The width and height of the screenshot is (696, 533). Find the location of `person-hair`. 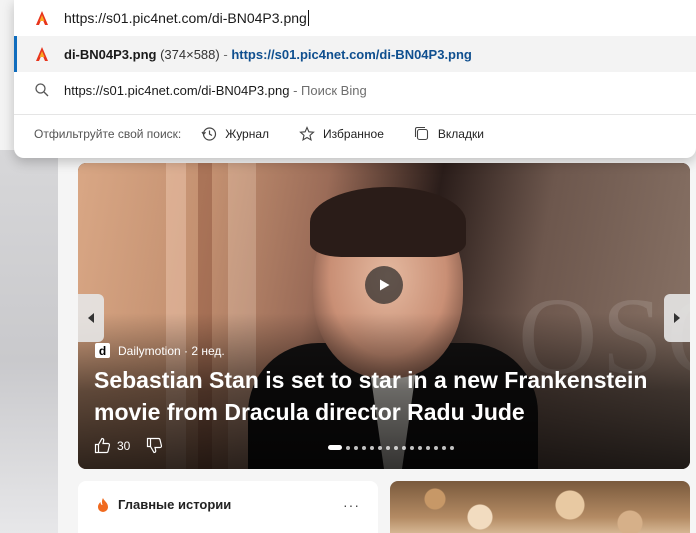

person-hair is located at coordinates (388, 222).